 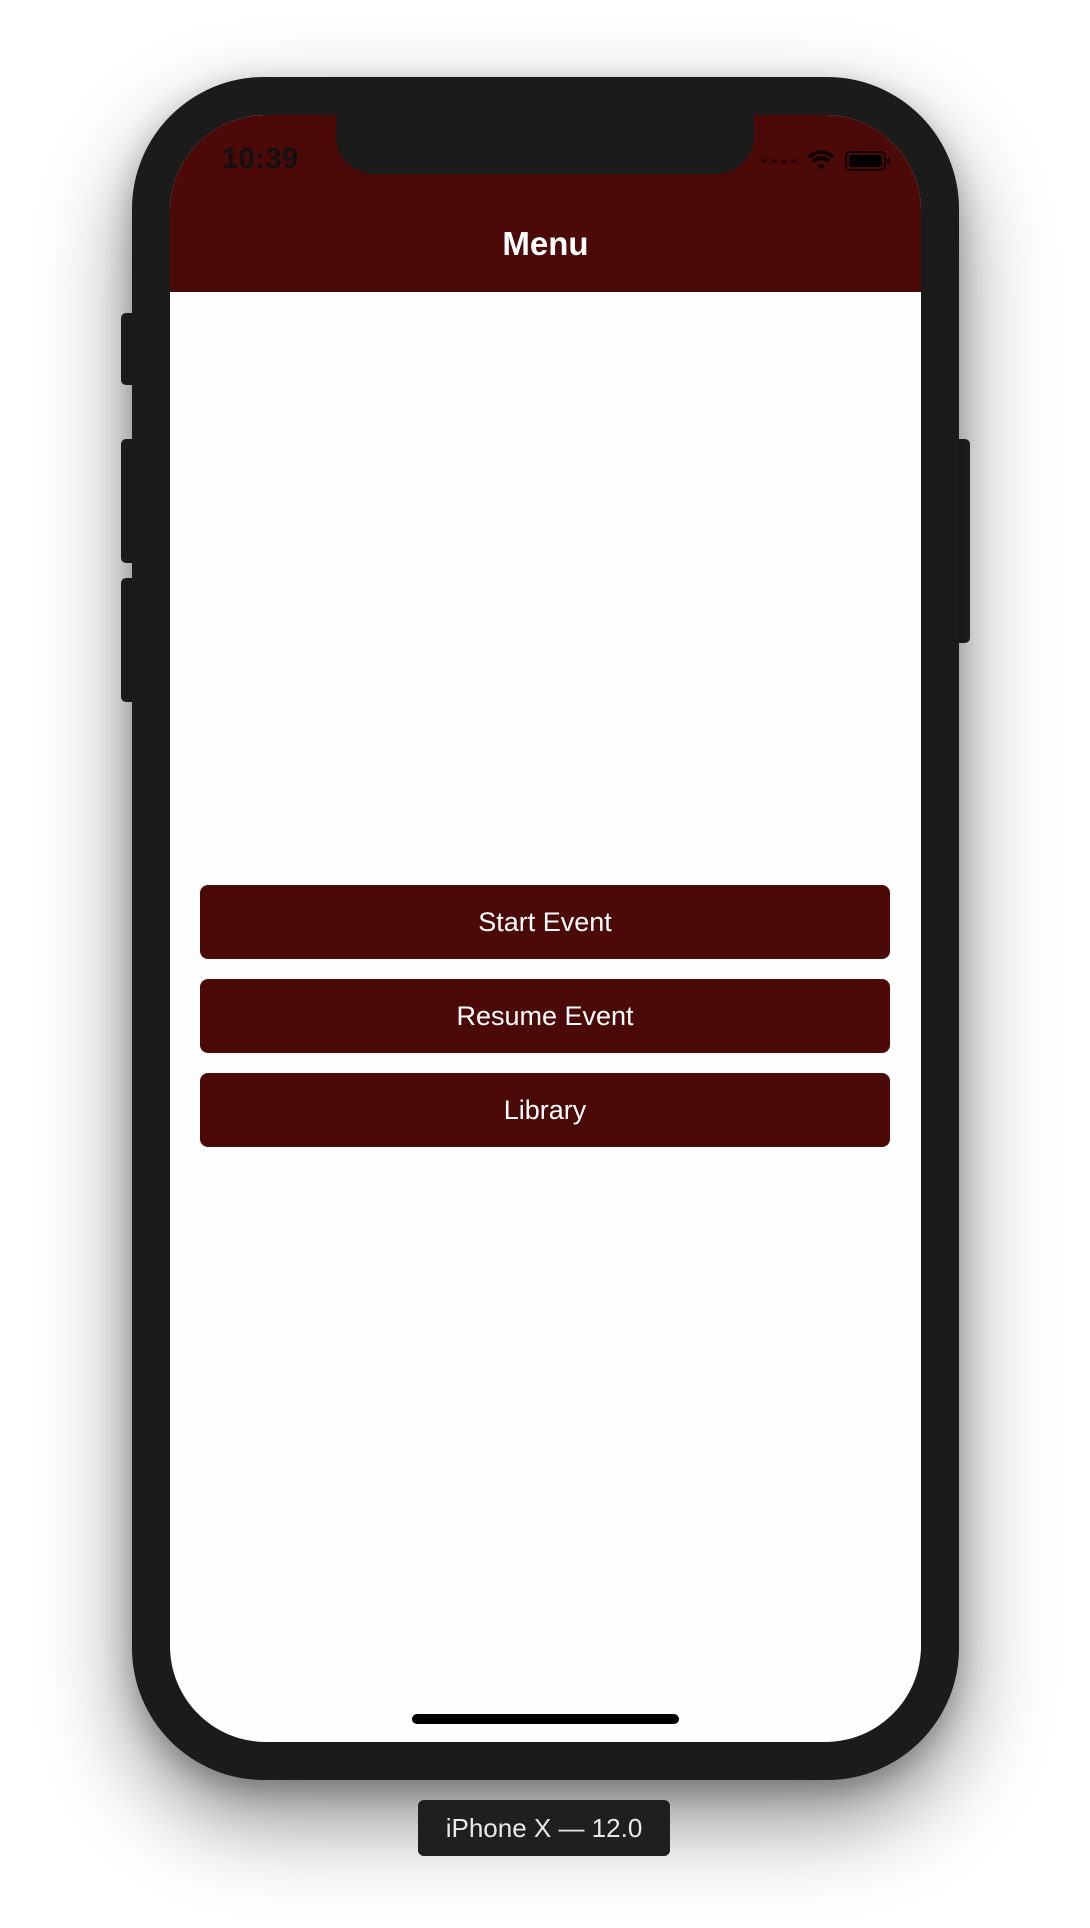 I want to click on cellular-signal-icon, so click(x=779, y=161).